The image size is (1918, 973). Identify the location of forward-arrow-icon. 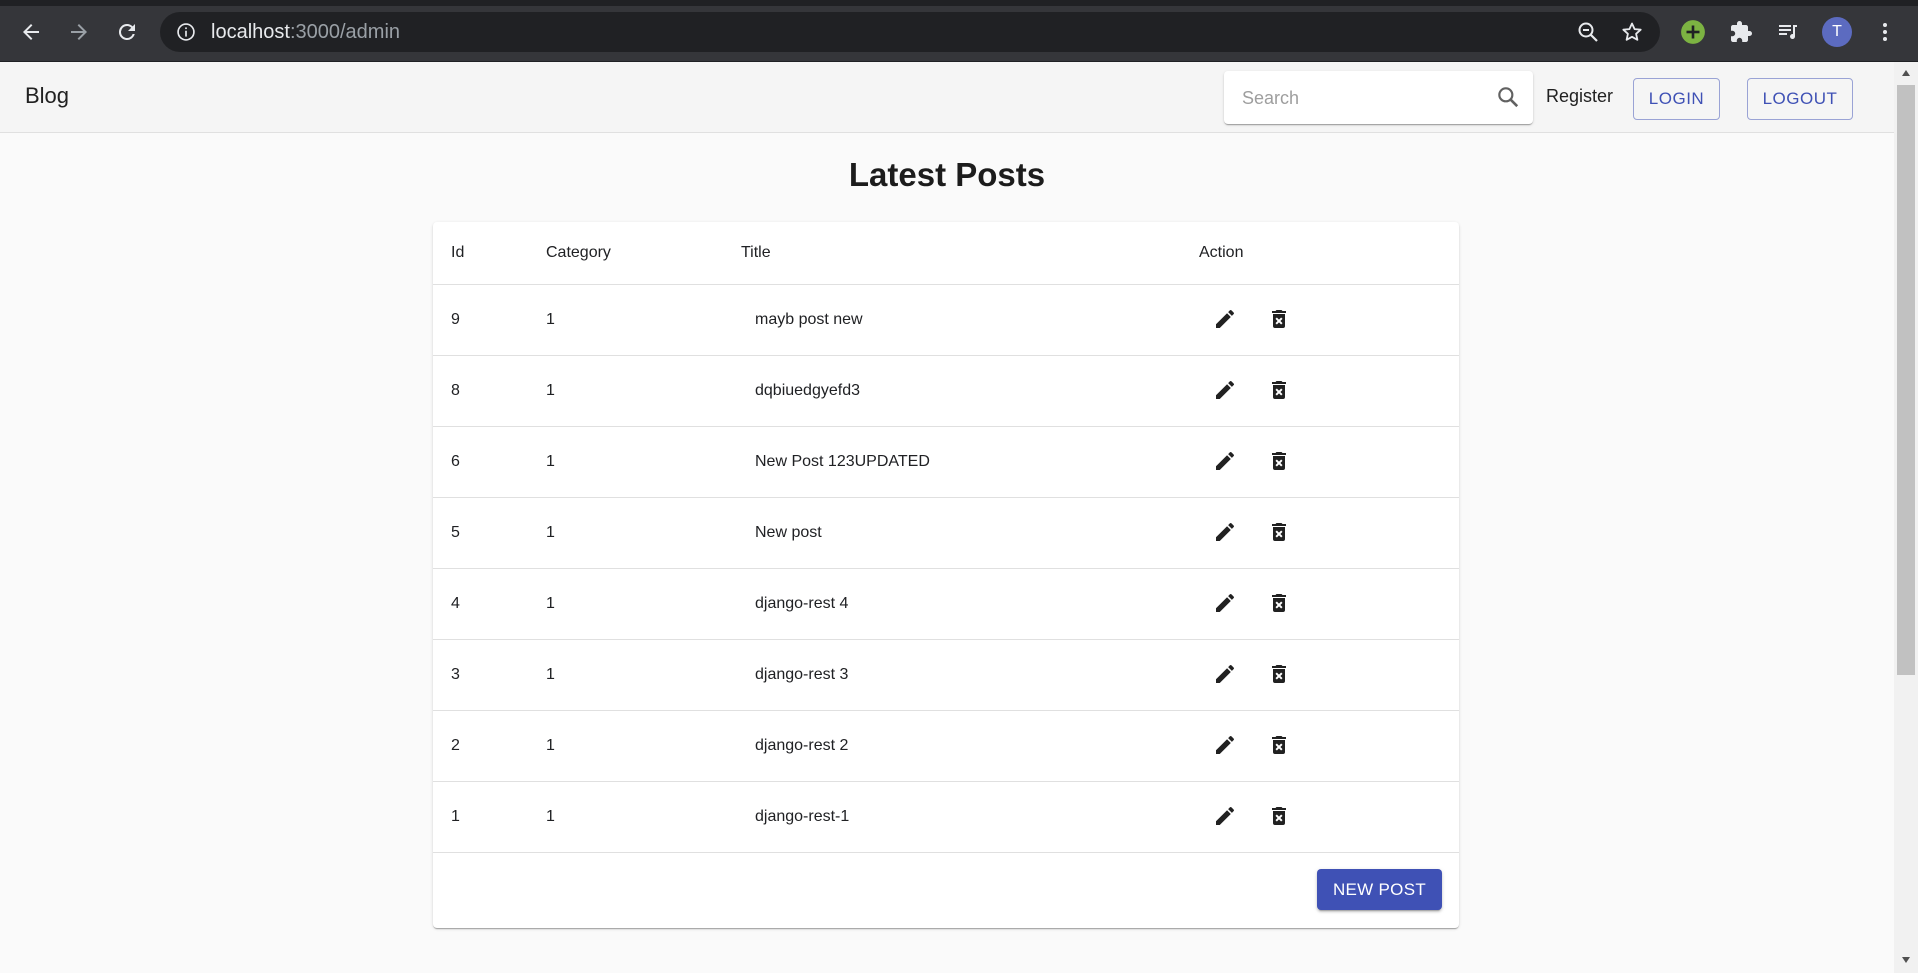
(79, 32).